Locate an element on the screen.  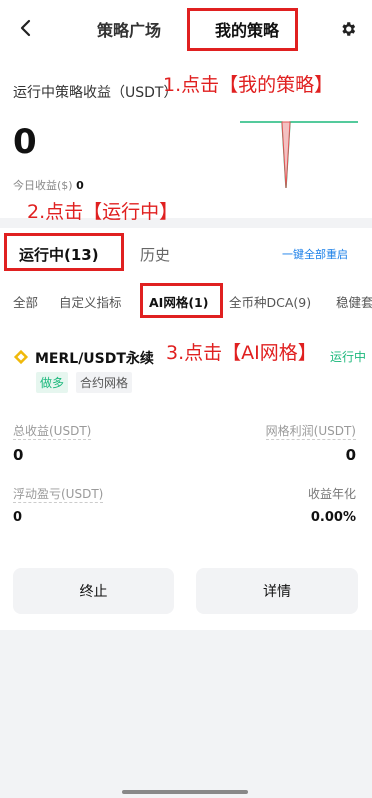
filter-custom-indicator: 自定义指标 is located at coordinates (90, 301).